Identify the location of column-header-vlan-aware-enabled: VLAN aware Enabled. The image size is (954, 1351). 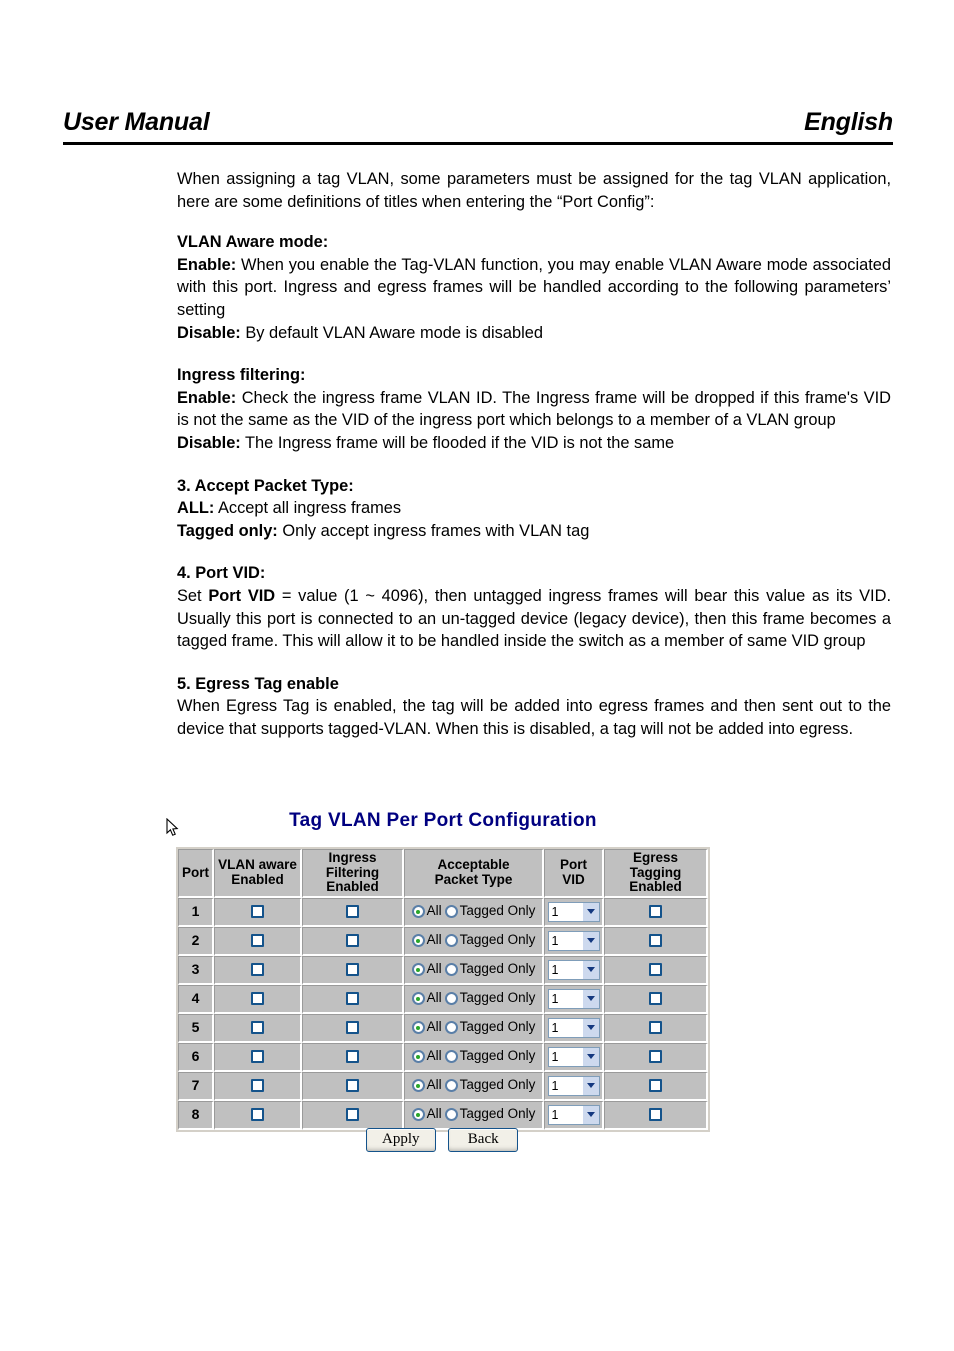
(258, 873).